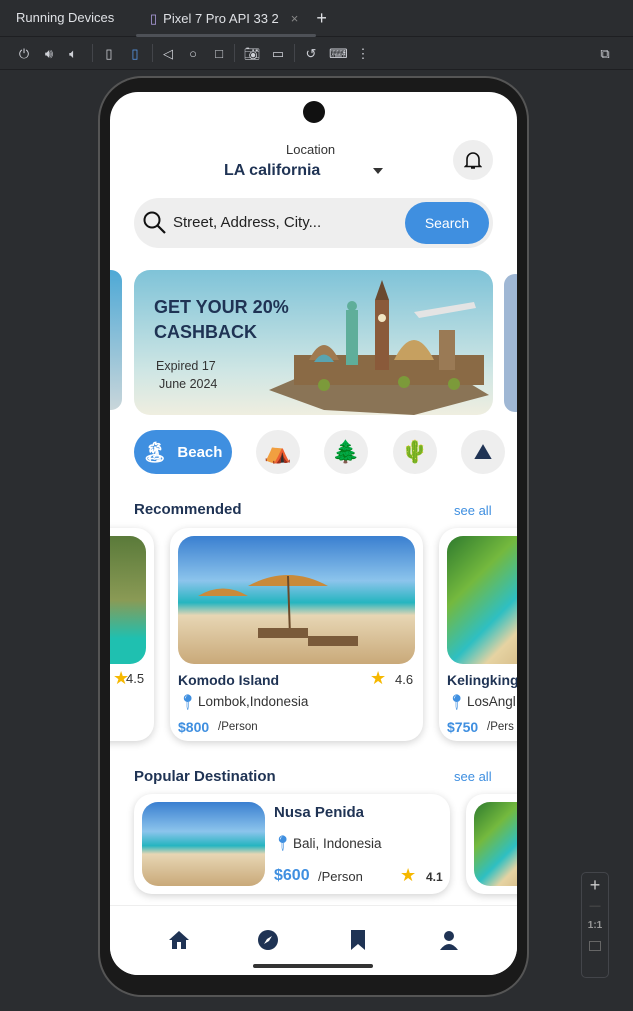 The height and width of the screenshot is (1011, 633). I want to click on destination-price: $750, so click(463, 727).